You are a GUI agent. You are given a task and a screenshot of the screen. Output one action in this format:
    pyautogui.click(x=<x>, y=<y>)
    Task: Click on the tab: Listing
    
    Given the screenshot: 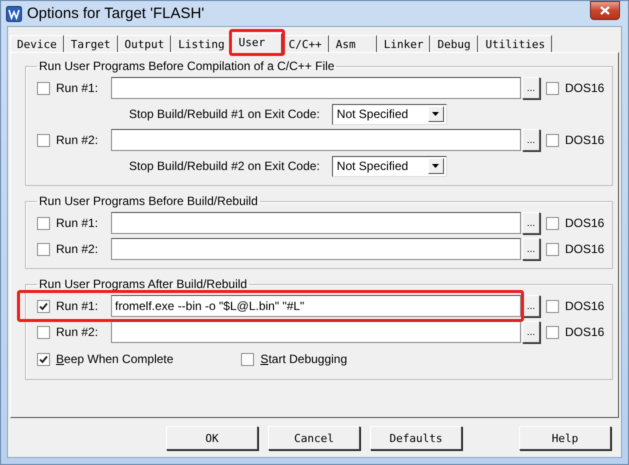 What is the action you would take?
    pyautogui.click(x=201, y=43)
    